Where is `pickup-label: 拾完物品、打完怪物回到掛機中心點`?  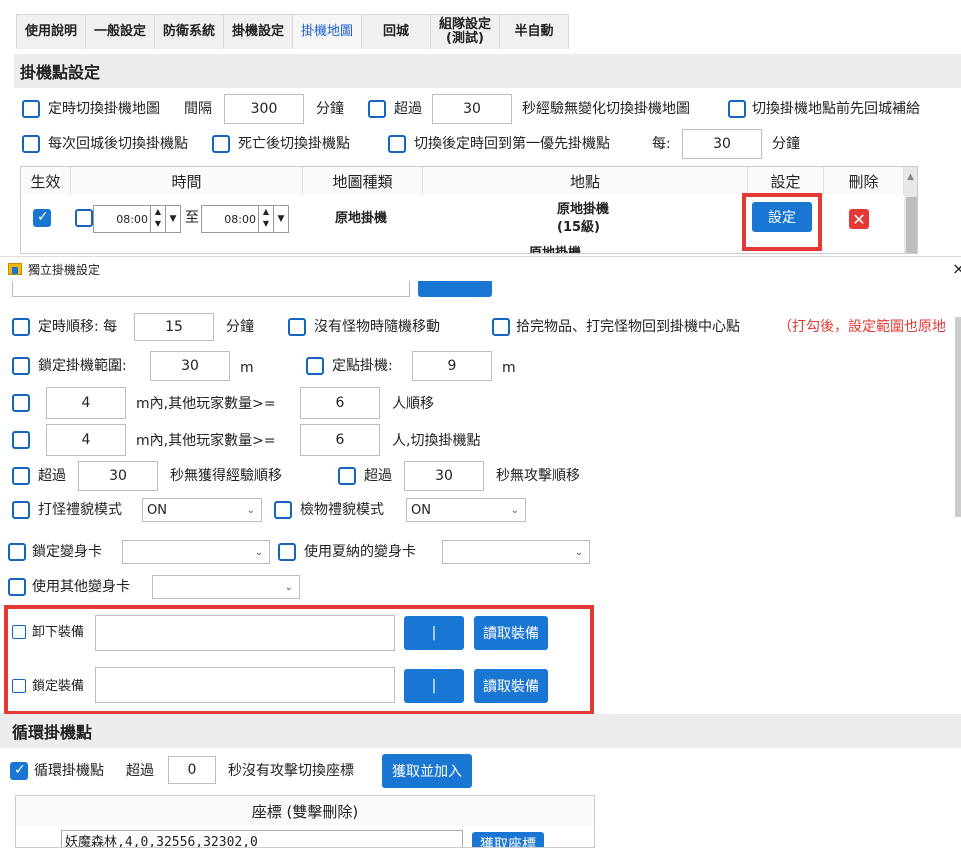 pickup-label: 拾完物品、打完怪物回到掛機中心點 is located at coordinates (628, 327).